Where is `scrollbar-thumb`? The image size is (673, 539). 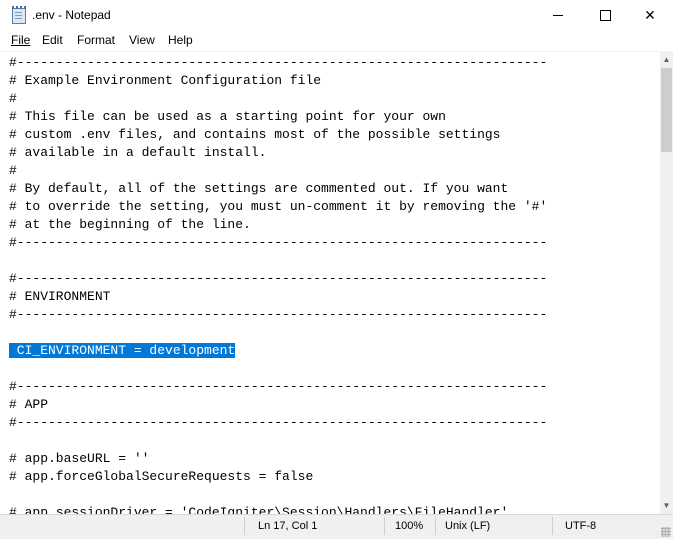 scrollbar-thumb is located at coordinates (666, 110).